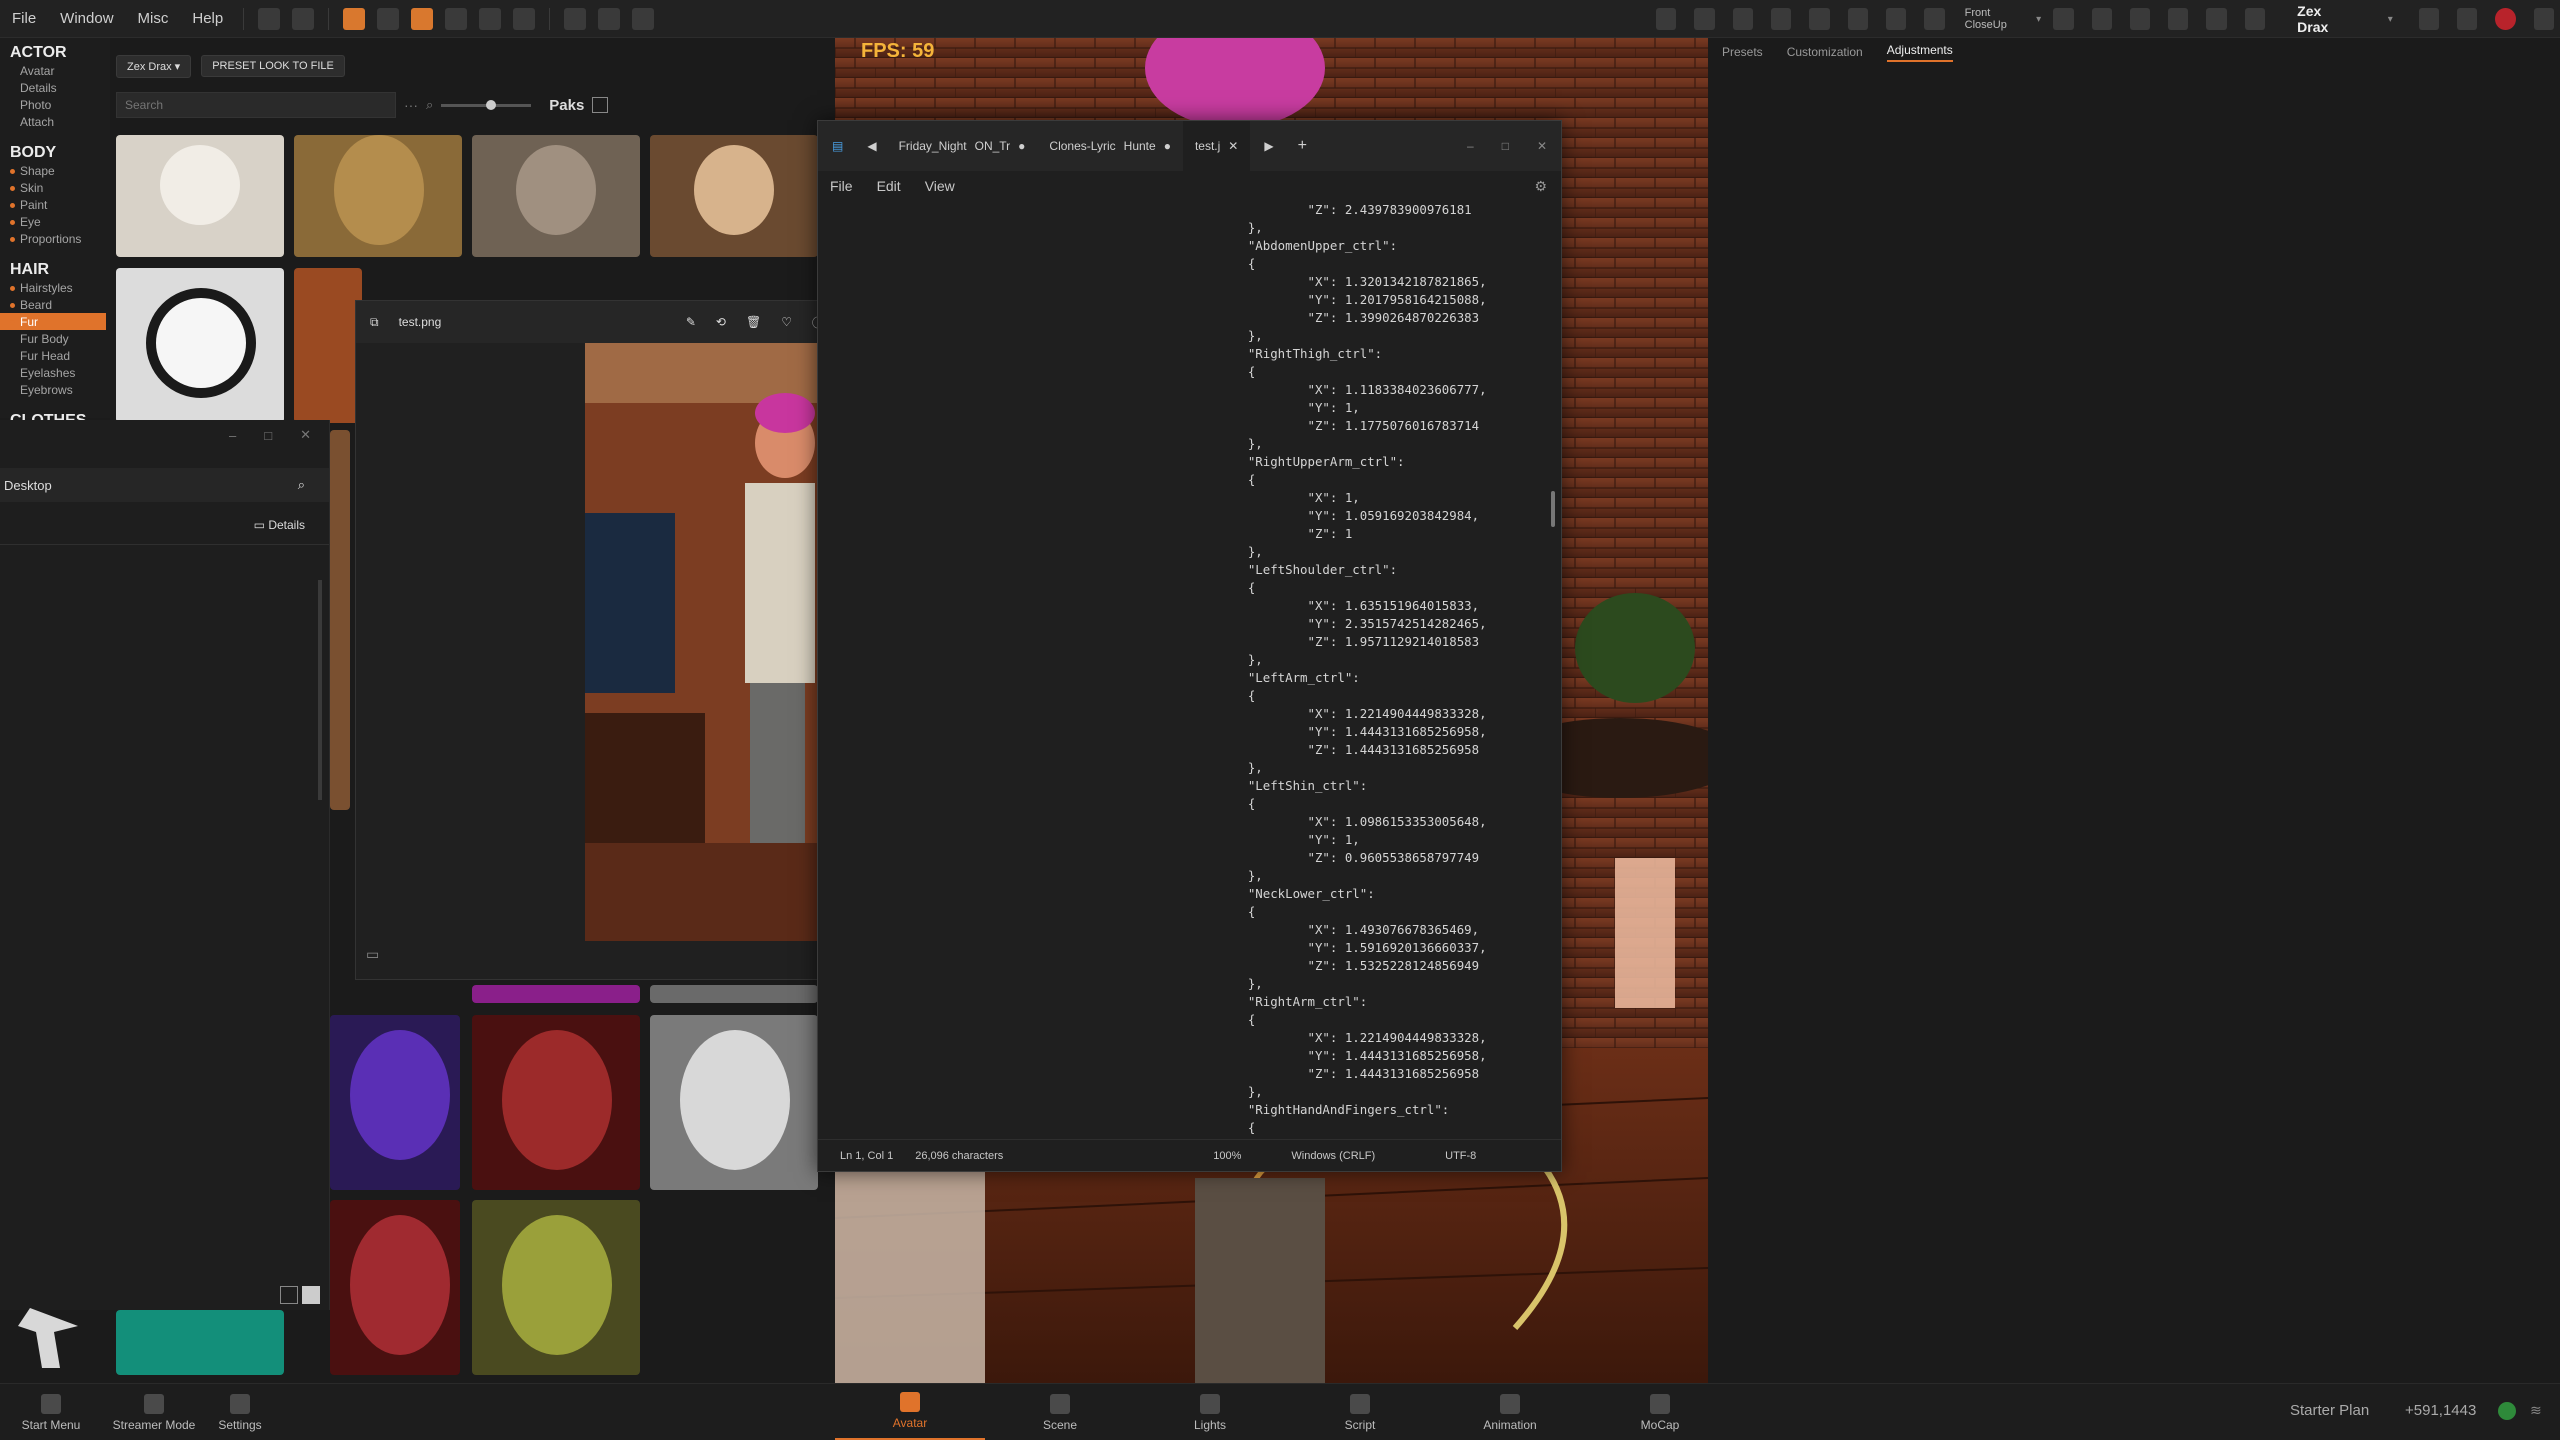  I want to click on menu-view: View, so click(940, 186).